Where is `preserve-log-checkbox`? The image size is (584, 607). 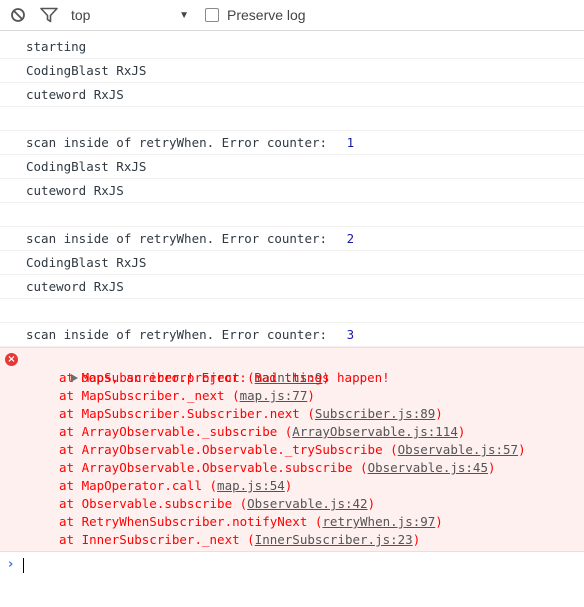 preserve-log-checkbox is located at coordinates (212, 15).